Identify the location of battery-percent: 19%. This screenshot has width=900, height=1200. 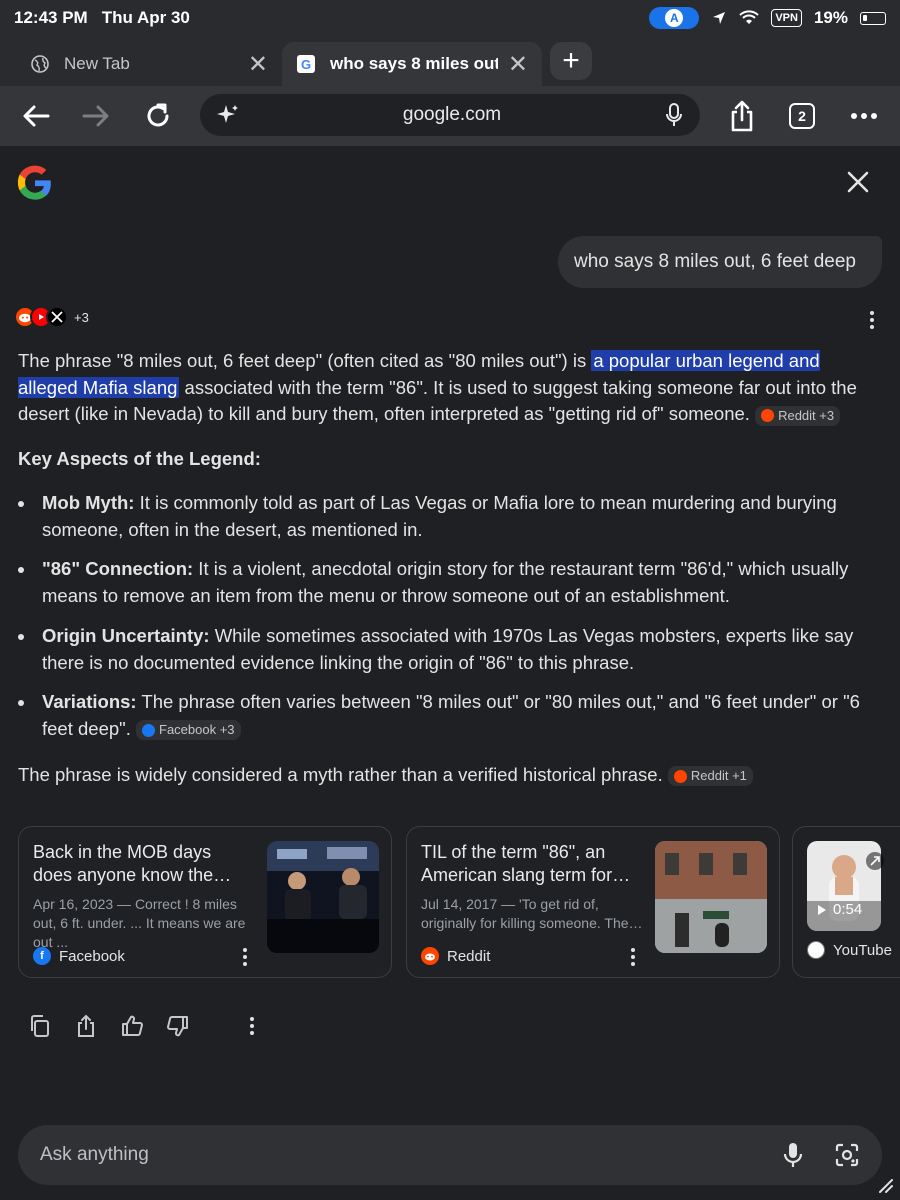
(830, 17).